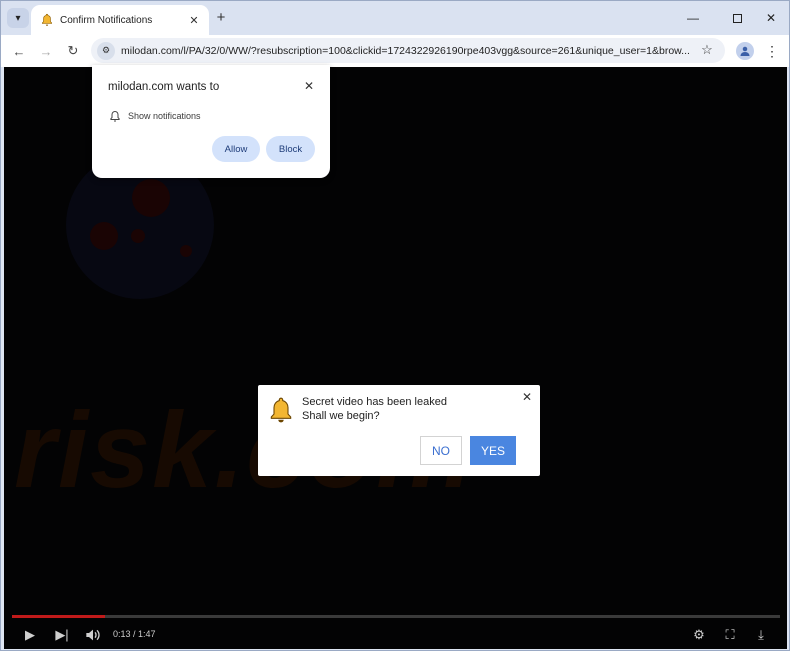 The image size is (790, 651). I want to click on site-info-button: ⚙, so click(106, 50).